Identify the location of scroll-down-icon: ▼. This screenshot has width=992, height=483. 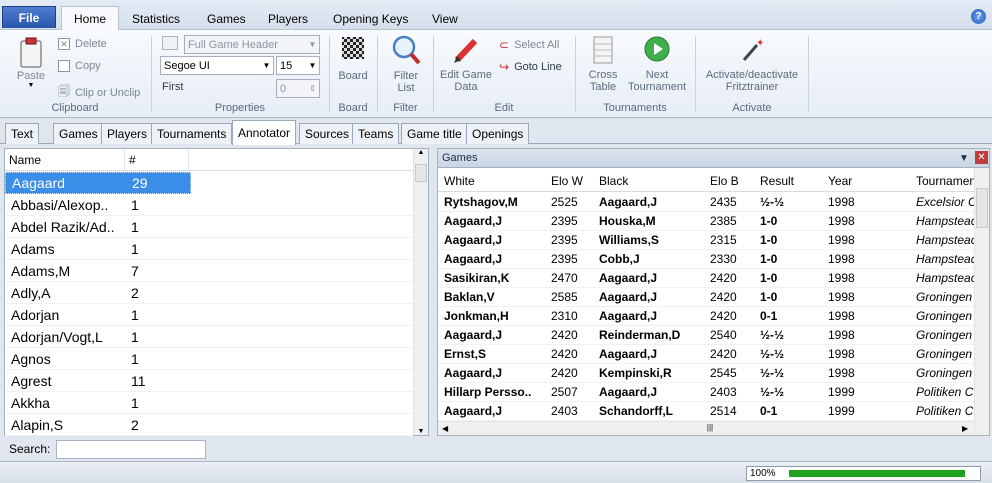
(421, 431).